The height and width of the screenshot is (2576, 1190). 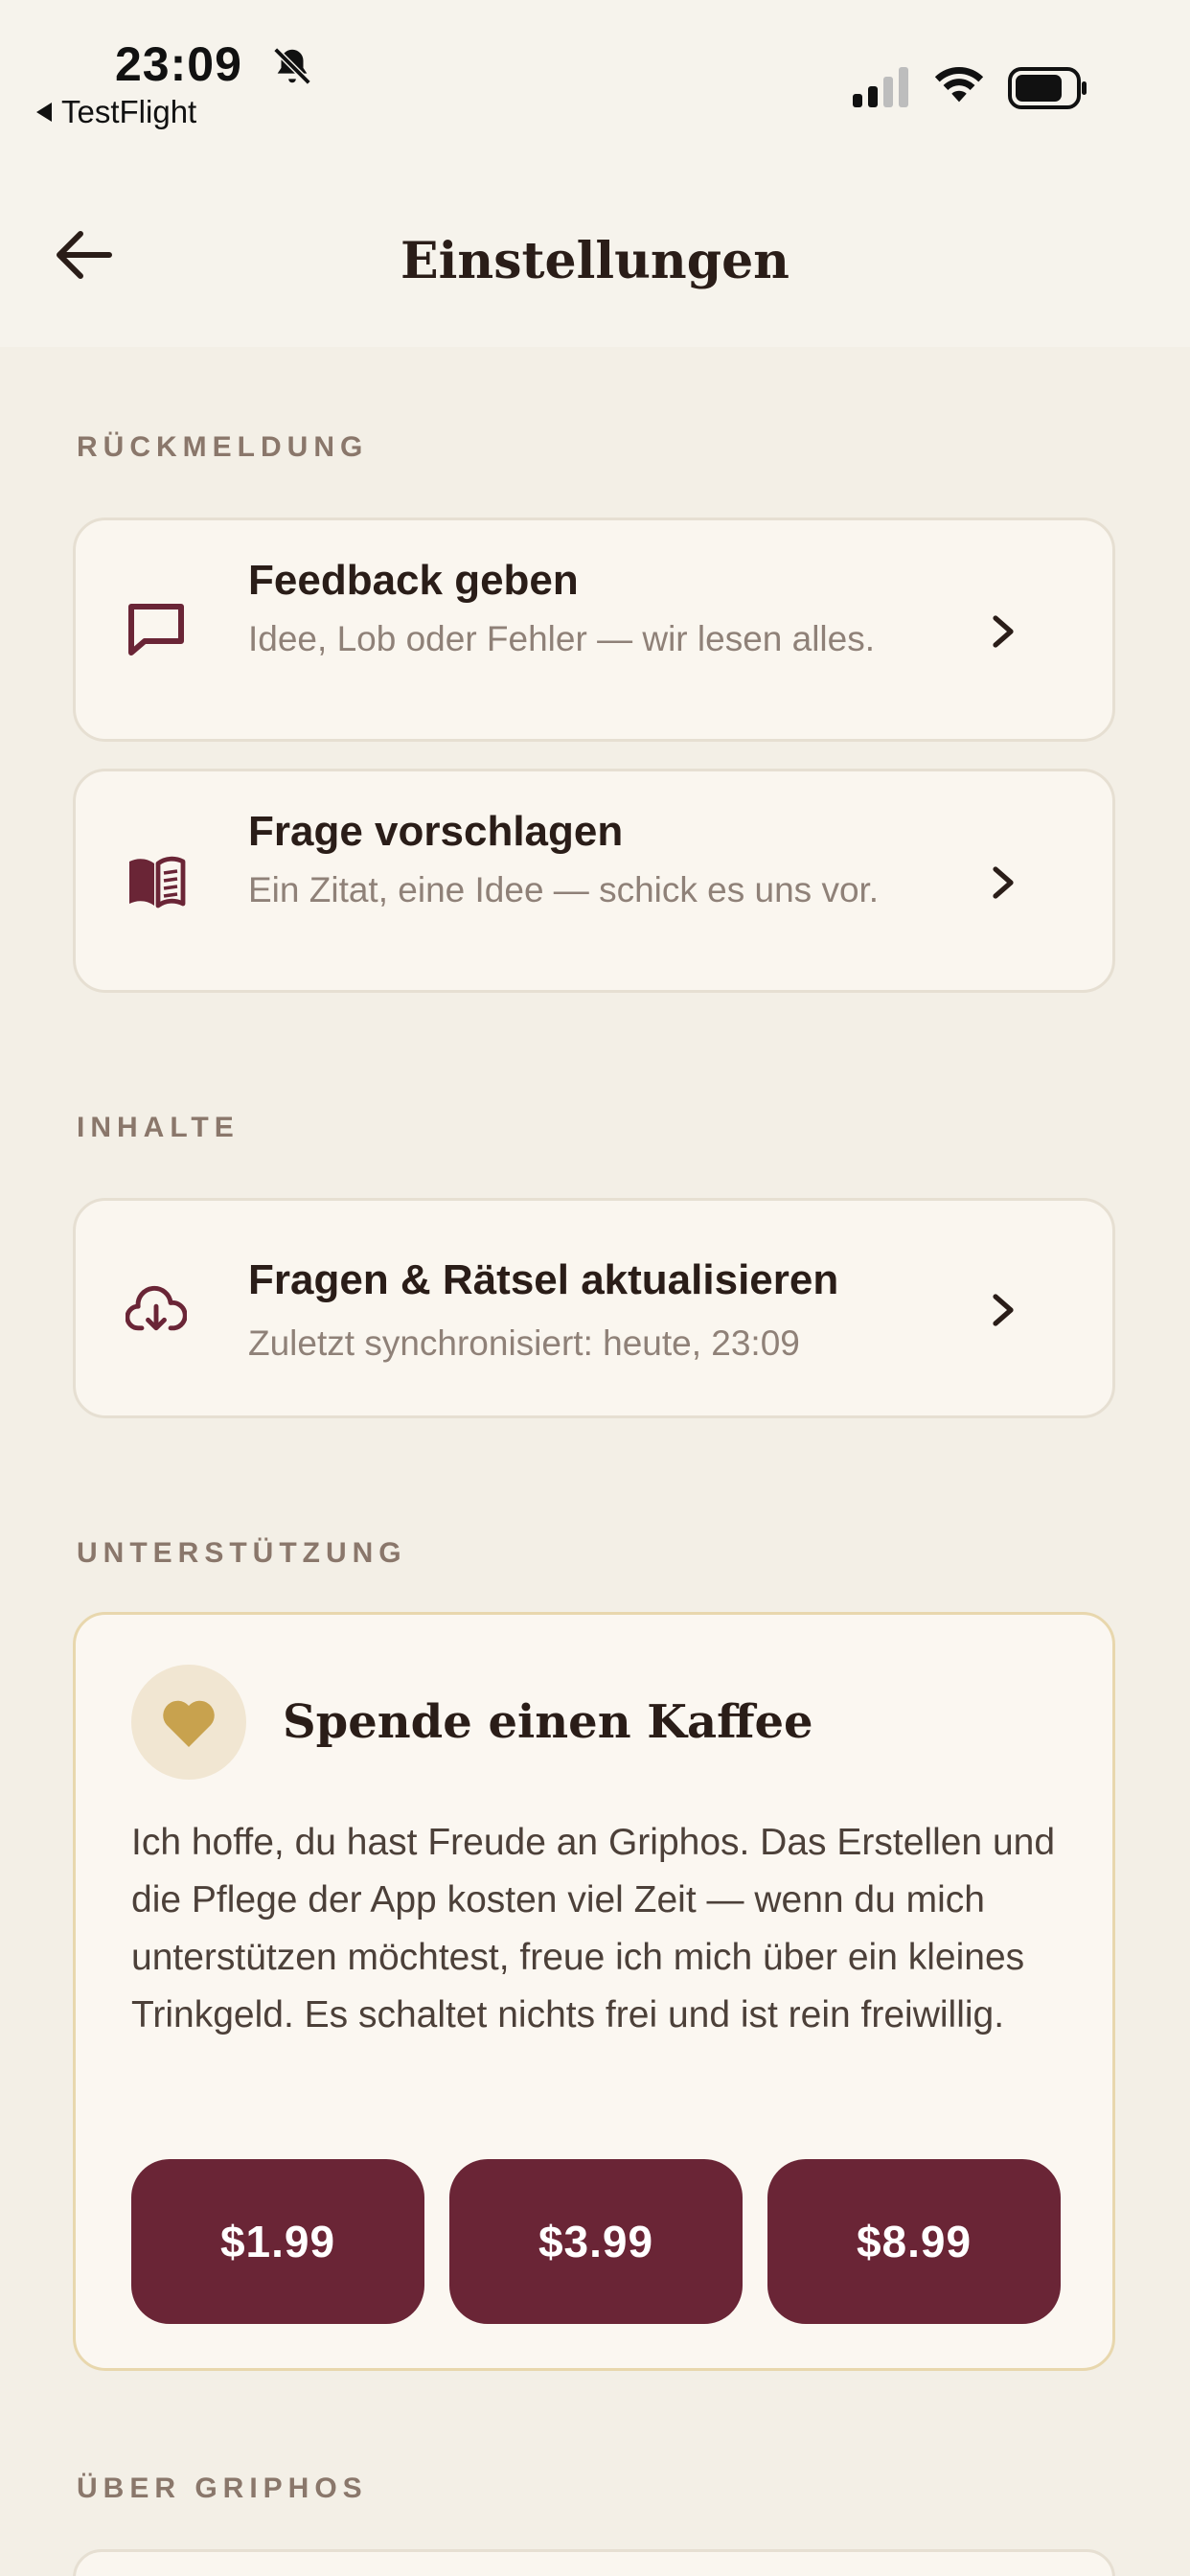 I want to click on sync-title: Fragen & Rätsel aktualisieren, so click(x=543, y=1279).